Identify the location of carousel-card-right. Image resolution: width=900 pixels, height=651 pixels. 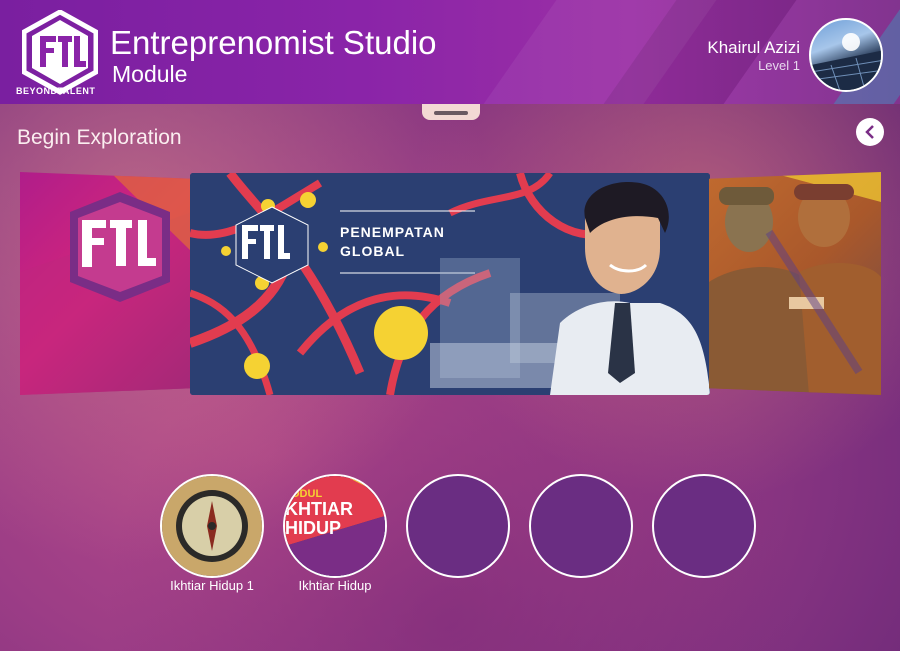
(795, 283).